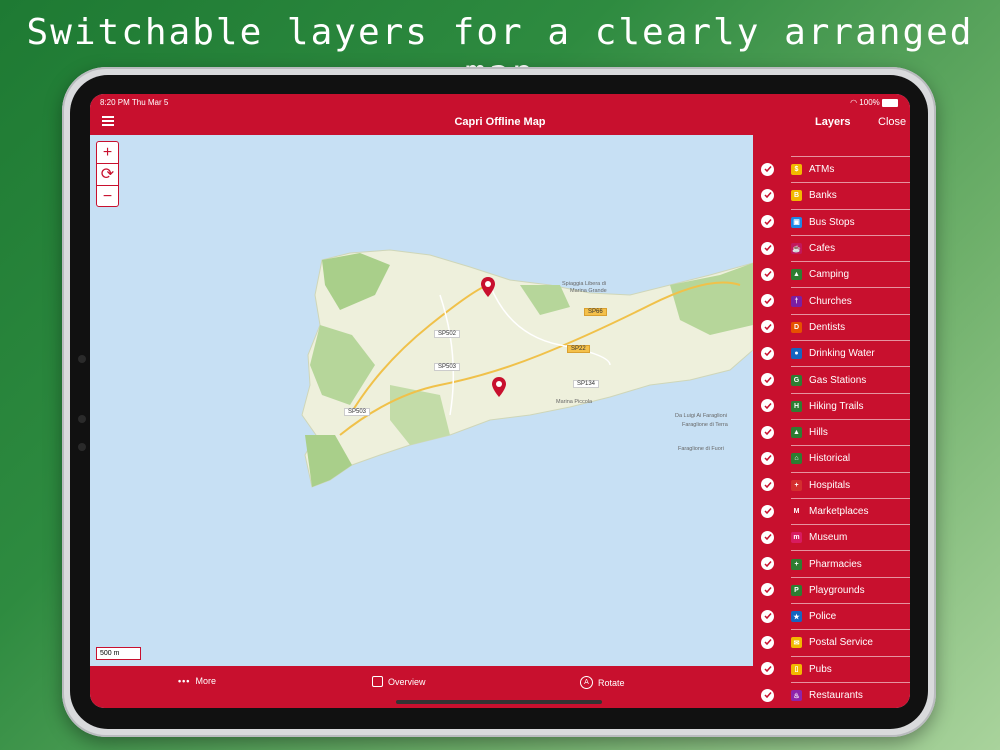 The height and width of the screenshot is (750, 1000). Describe the element at coordinates (796, 170) in the screenshot. I see `atm-icon: $` at that location.